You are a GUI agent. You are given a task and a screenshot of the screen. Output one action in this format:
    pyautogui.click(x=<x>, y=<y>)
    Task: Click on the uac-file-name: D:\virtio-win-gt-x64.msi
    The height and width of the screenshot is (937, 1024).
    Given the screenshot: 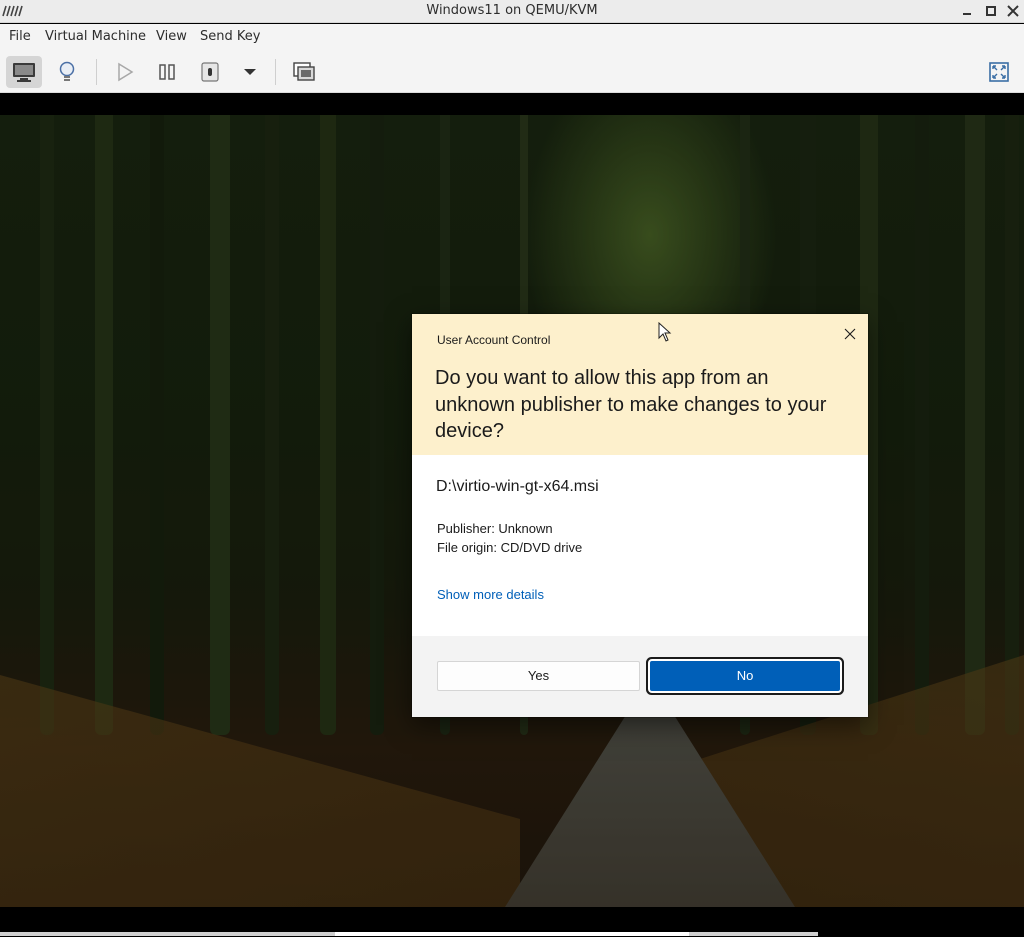 What is the action you would take?
    pyautogui.click(x=517, y=486)
    